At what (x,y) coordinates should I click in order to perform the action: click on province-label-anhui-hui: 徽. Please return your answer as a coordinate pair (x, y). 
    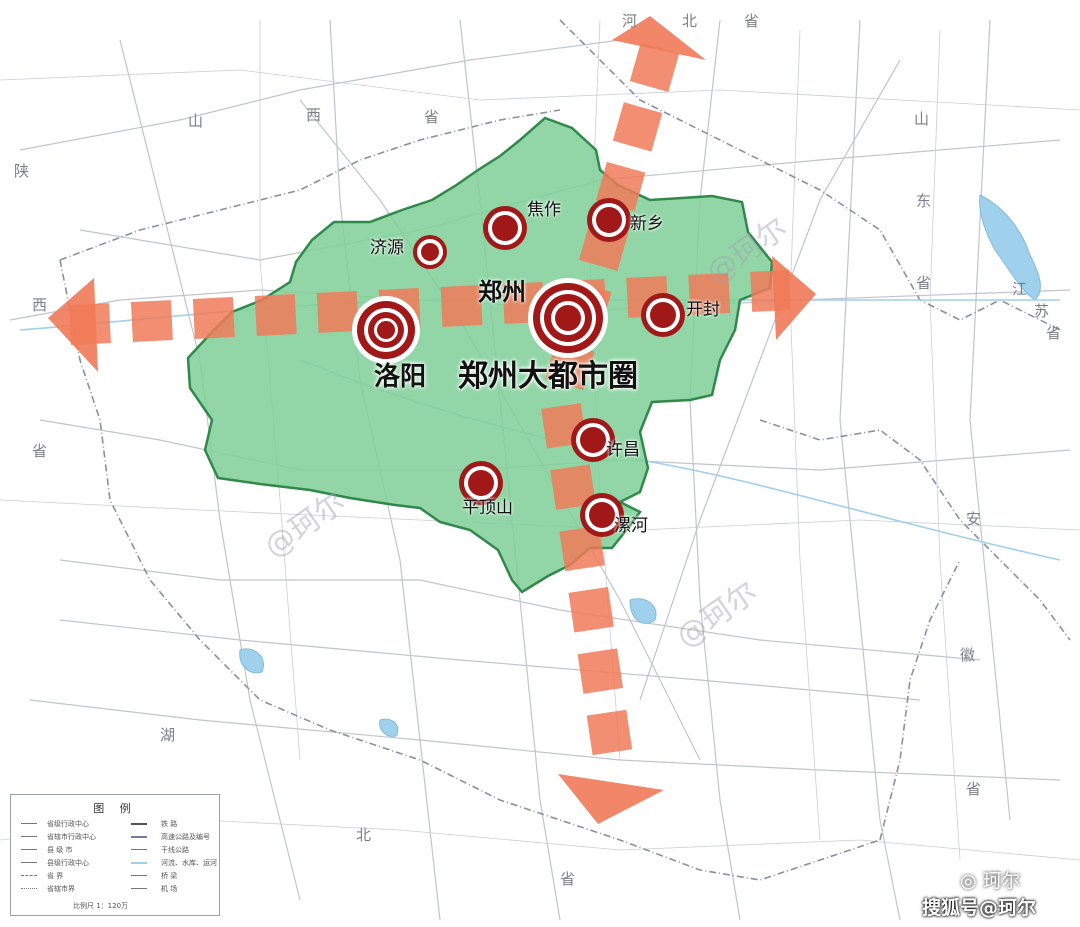
    Looking at the image, I should click on (968, 655).